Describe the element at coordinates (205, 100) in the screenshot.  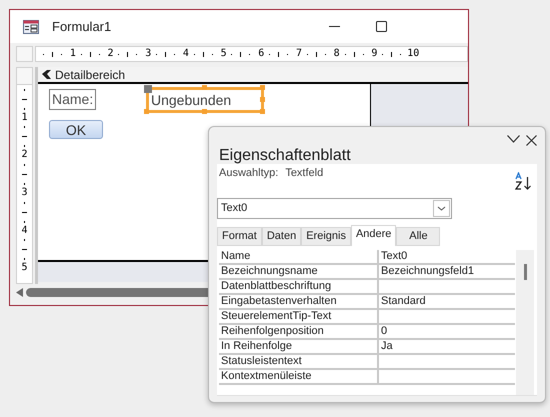
I see `unbound-textbox: Ungebunden` at that location.